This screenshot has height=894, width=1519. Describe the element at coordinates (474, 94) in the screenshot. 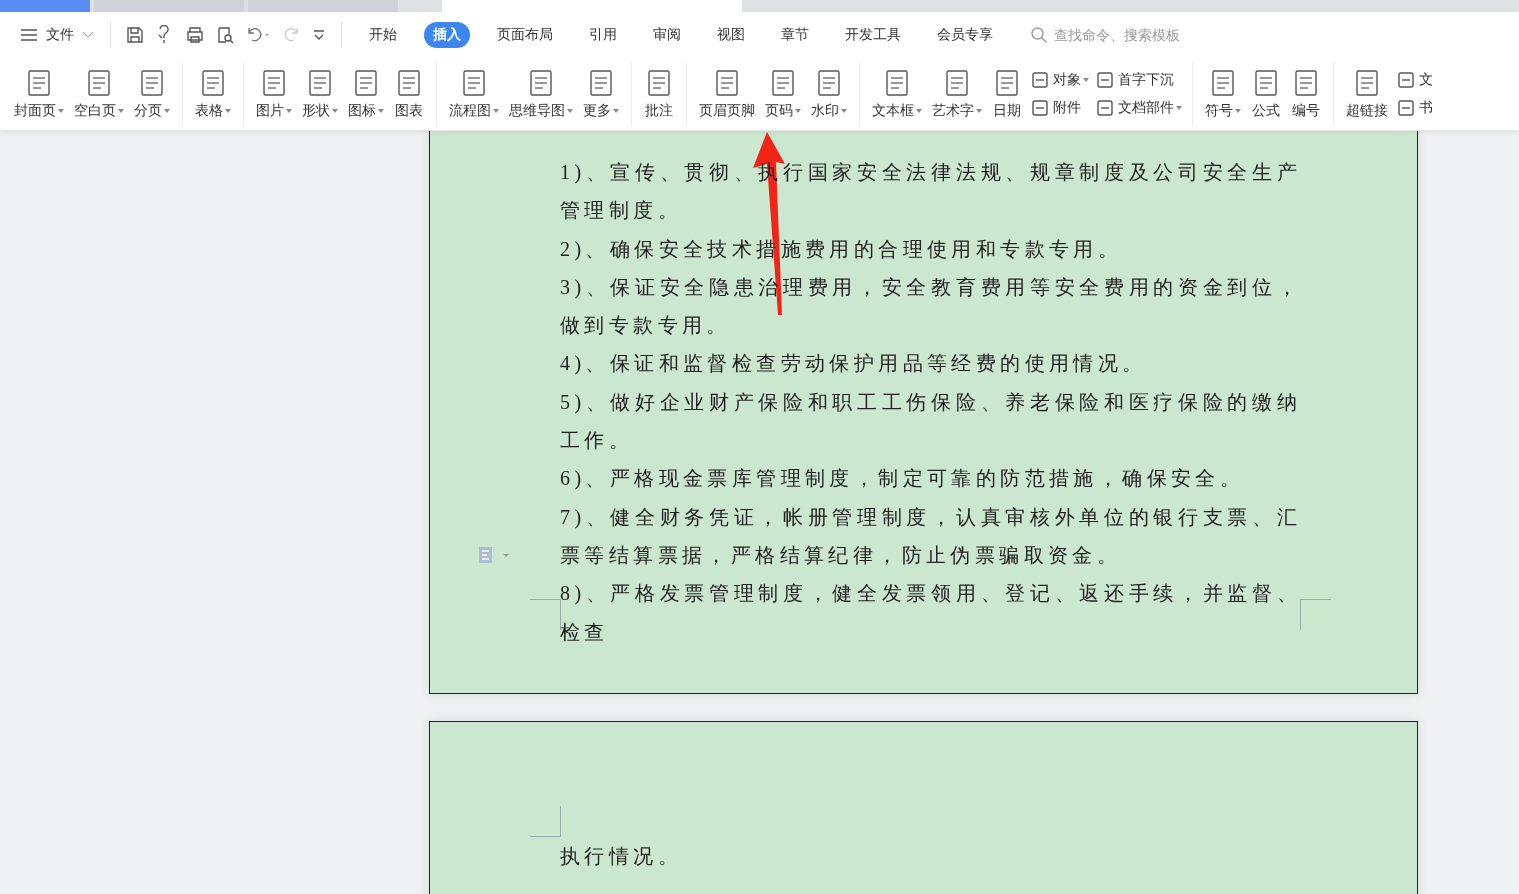

I see `ribbon-button: 流程图` at that location.